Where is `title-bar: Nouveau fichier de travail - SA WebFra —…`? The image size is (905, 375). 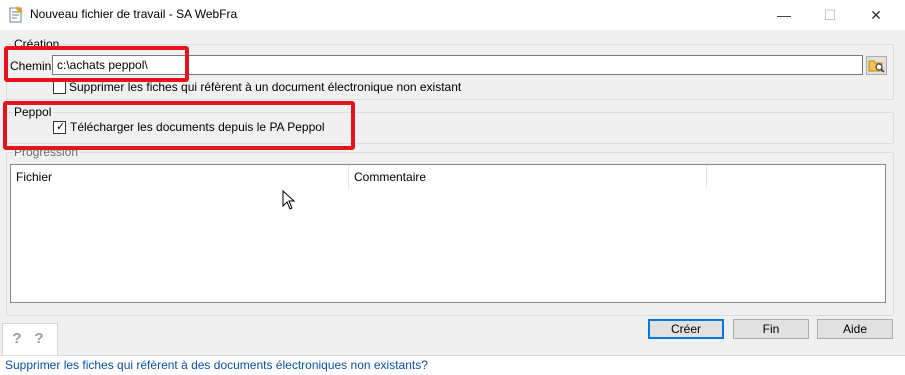
title-bar: Nouveau fichier de travail - SA WebFra —… is located at coordinates (452, 15).